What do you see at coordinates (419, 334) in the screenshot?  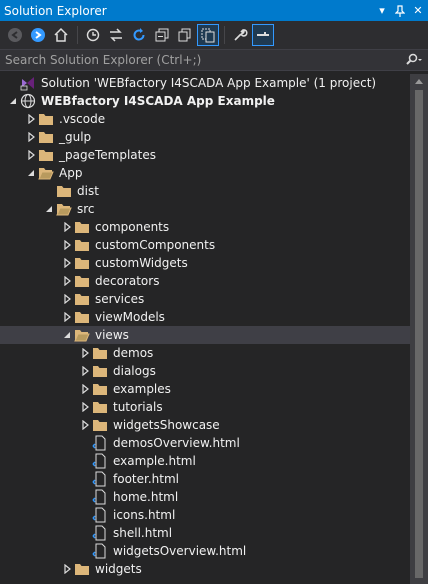 I see `scrollbar-thumb` at bounding box center [419, 334].